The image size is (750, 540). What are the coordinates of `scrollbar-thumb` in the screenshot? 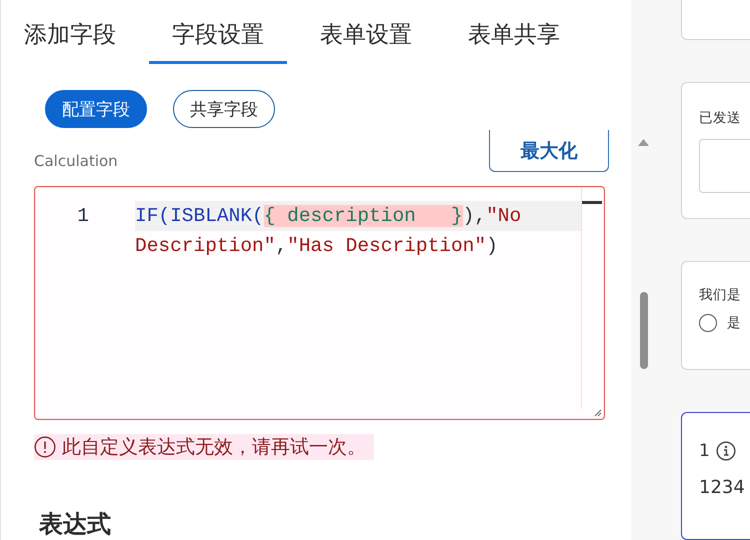 It's located at (644, 330).